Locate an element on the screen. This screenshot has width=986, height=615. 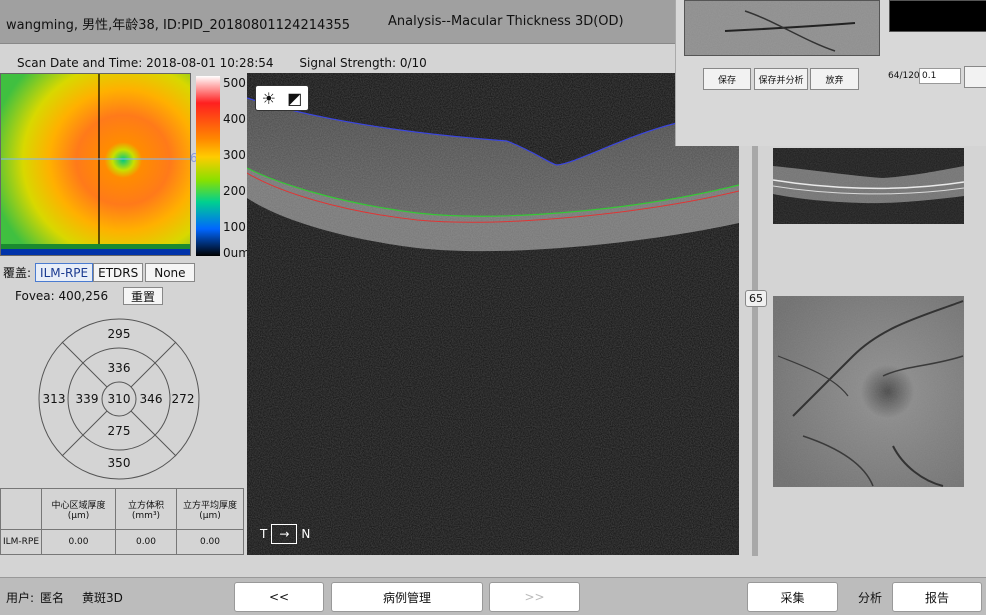
reset-button: 重置 is located at coordinates (143, 296).